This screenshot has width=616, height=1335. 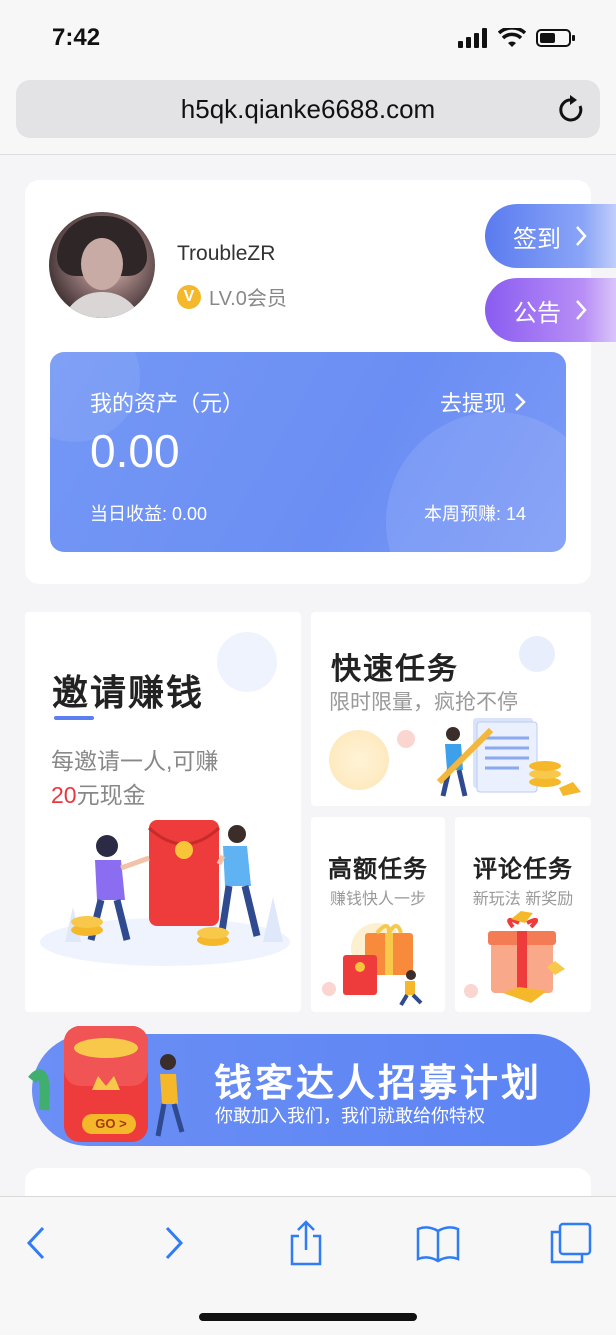 I want to click on high-task-subtitle: 赚钱快人一步, so click(x=377, y=899).